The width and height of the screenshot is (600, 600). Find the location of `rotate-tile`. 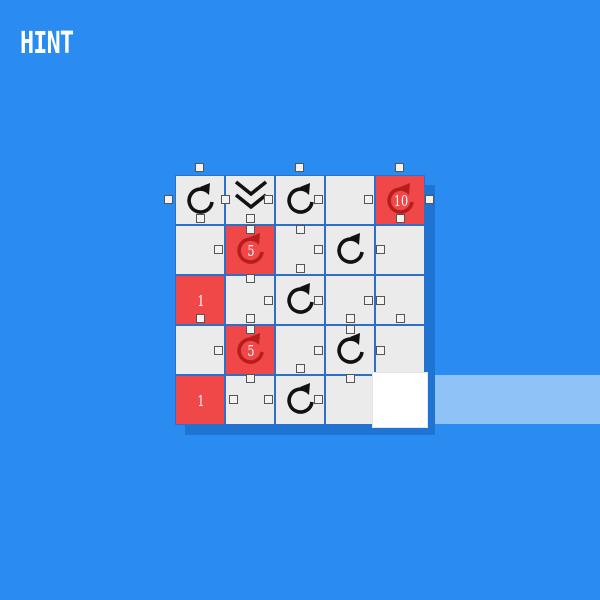

rotate-tile is located at coordinates (350, 250).